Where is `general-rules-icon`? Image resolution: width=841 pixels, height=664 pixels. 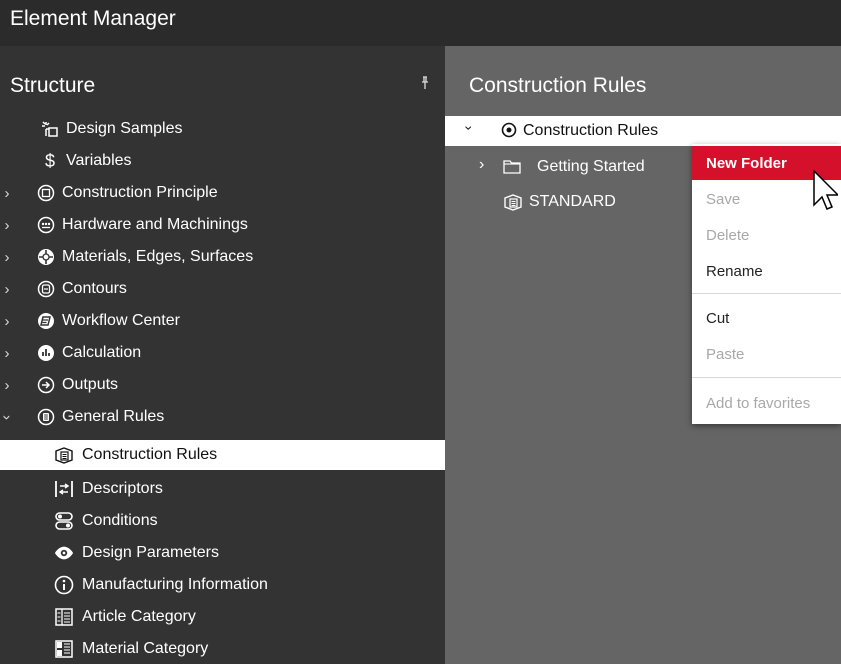
general-rules-icon is located at coordinates (46, 417).